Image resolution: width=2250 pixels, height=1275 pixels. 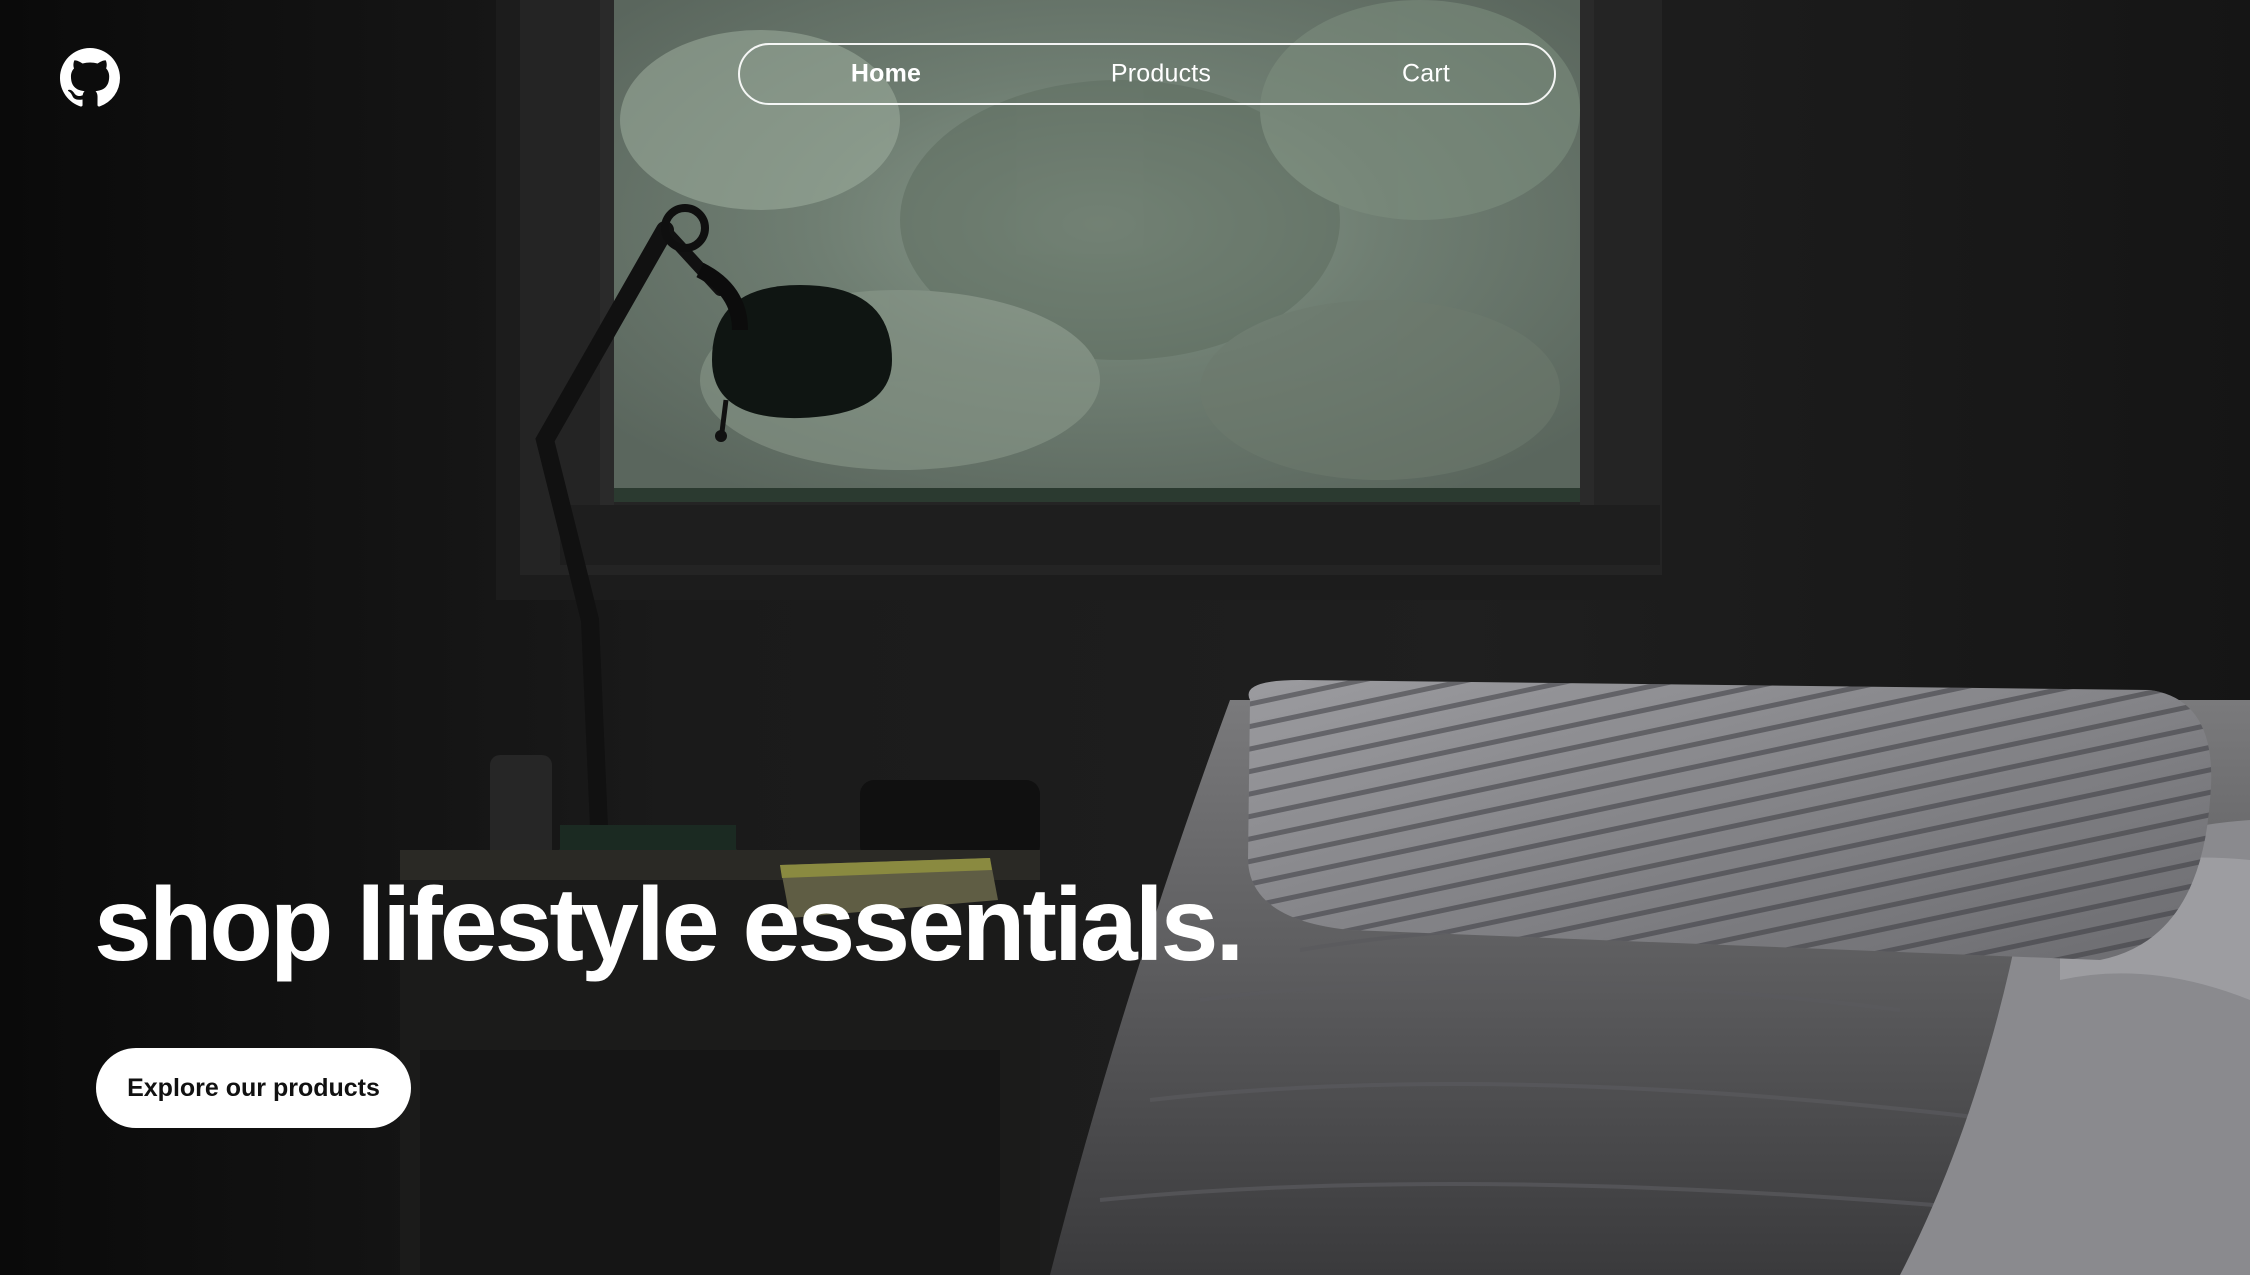 What do you see at coordinates (1161, 74) in the screenshot?
I see `nav-products-link: Products` at bounding box center [1161, 74].